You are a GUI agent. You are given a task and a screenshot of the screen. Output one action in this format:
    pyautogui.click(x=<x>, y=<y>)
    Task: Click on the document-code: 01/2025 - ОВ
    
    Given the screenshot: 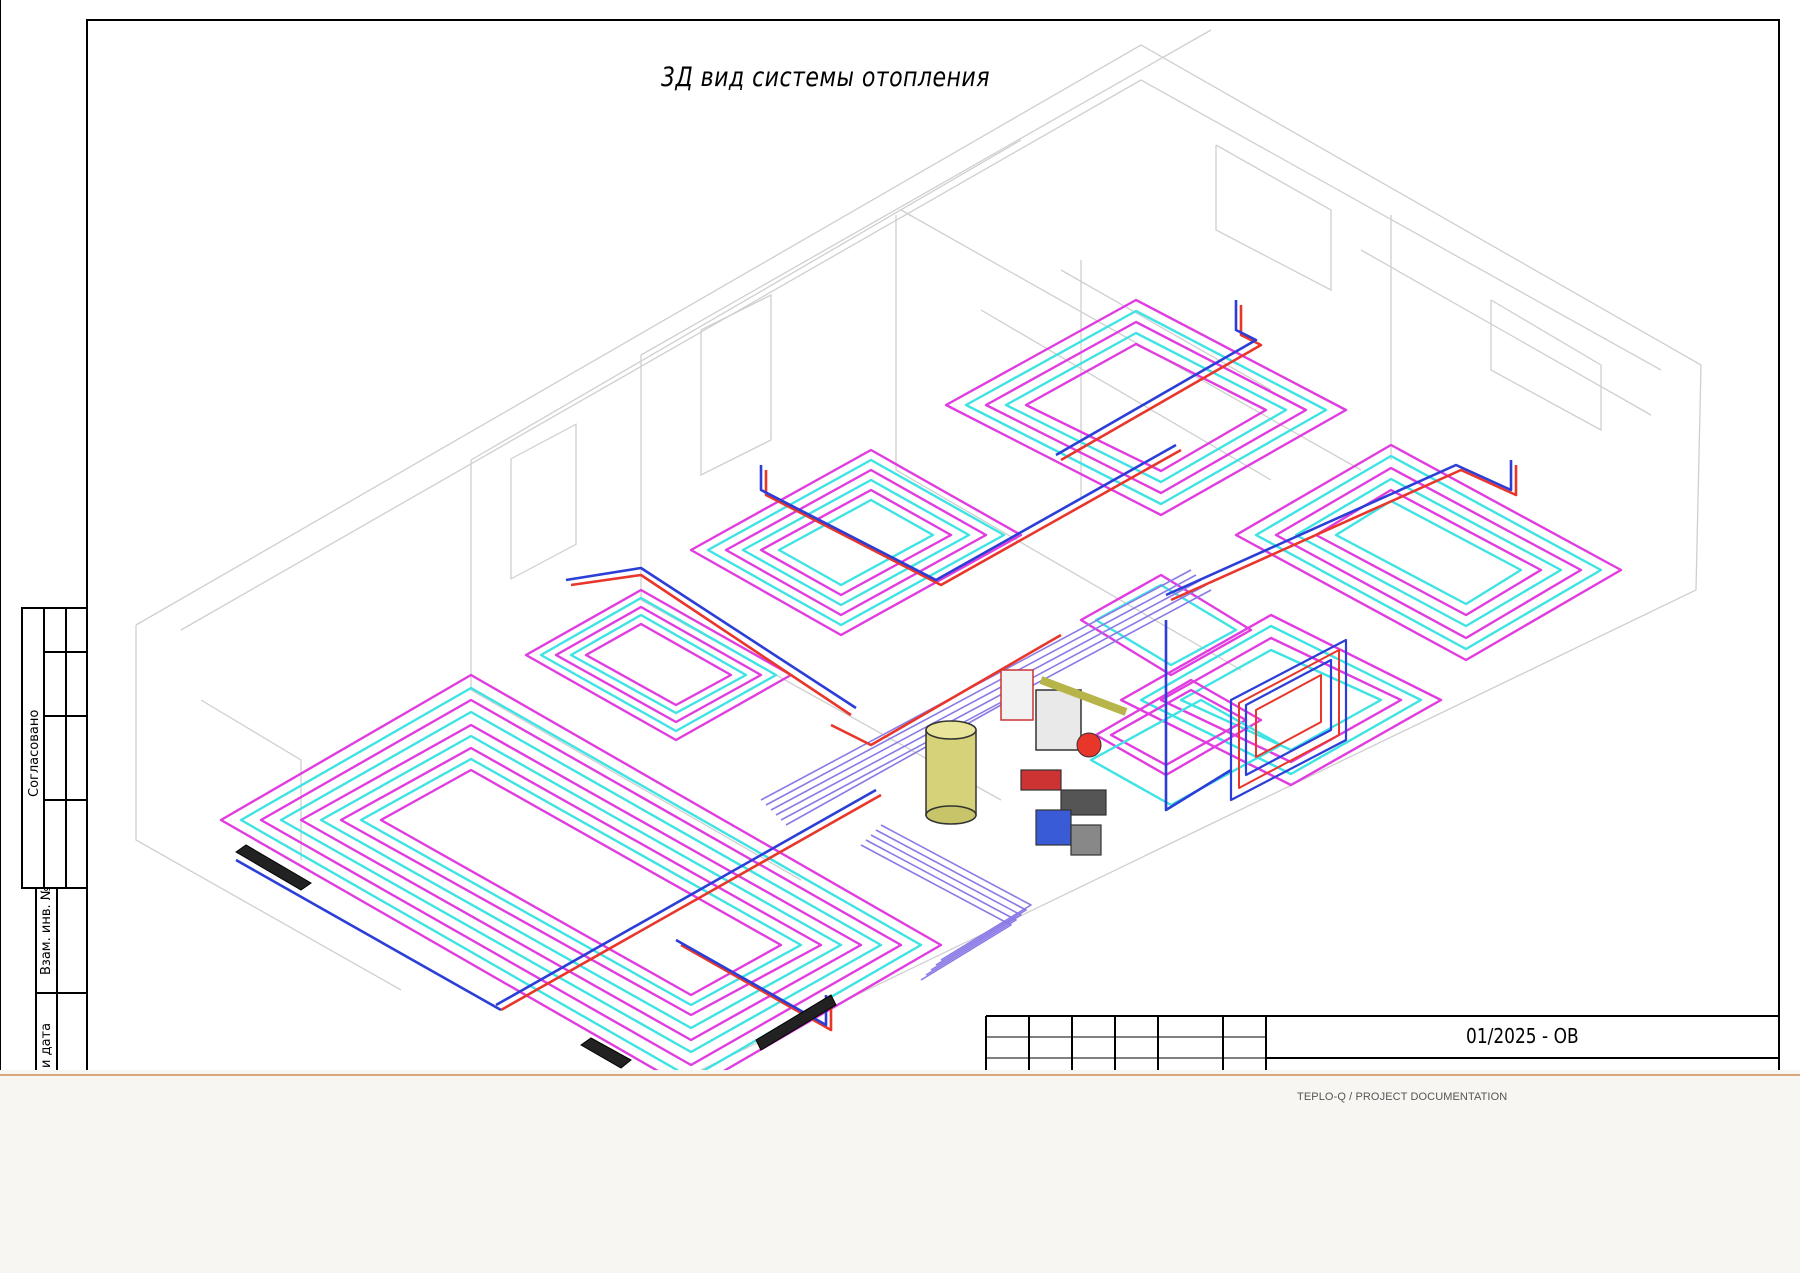 What is the action you would take?
    pyautogui.click(x=1522, y=1036)
    